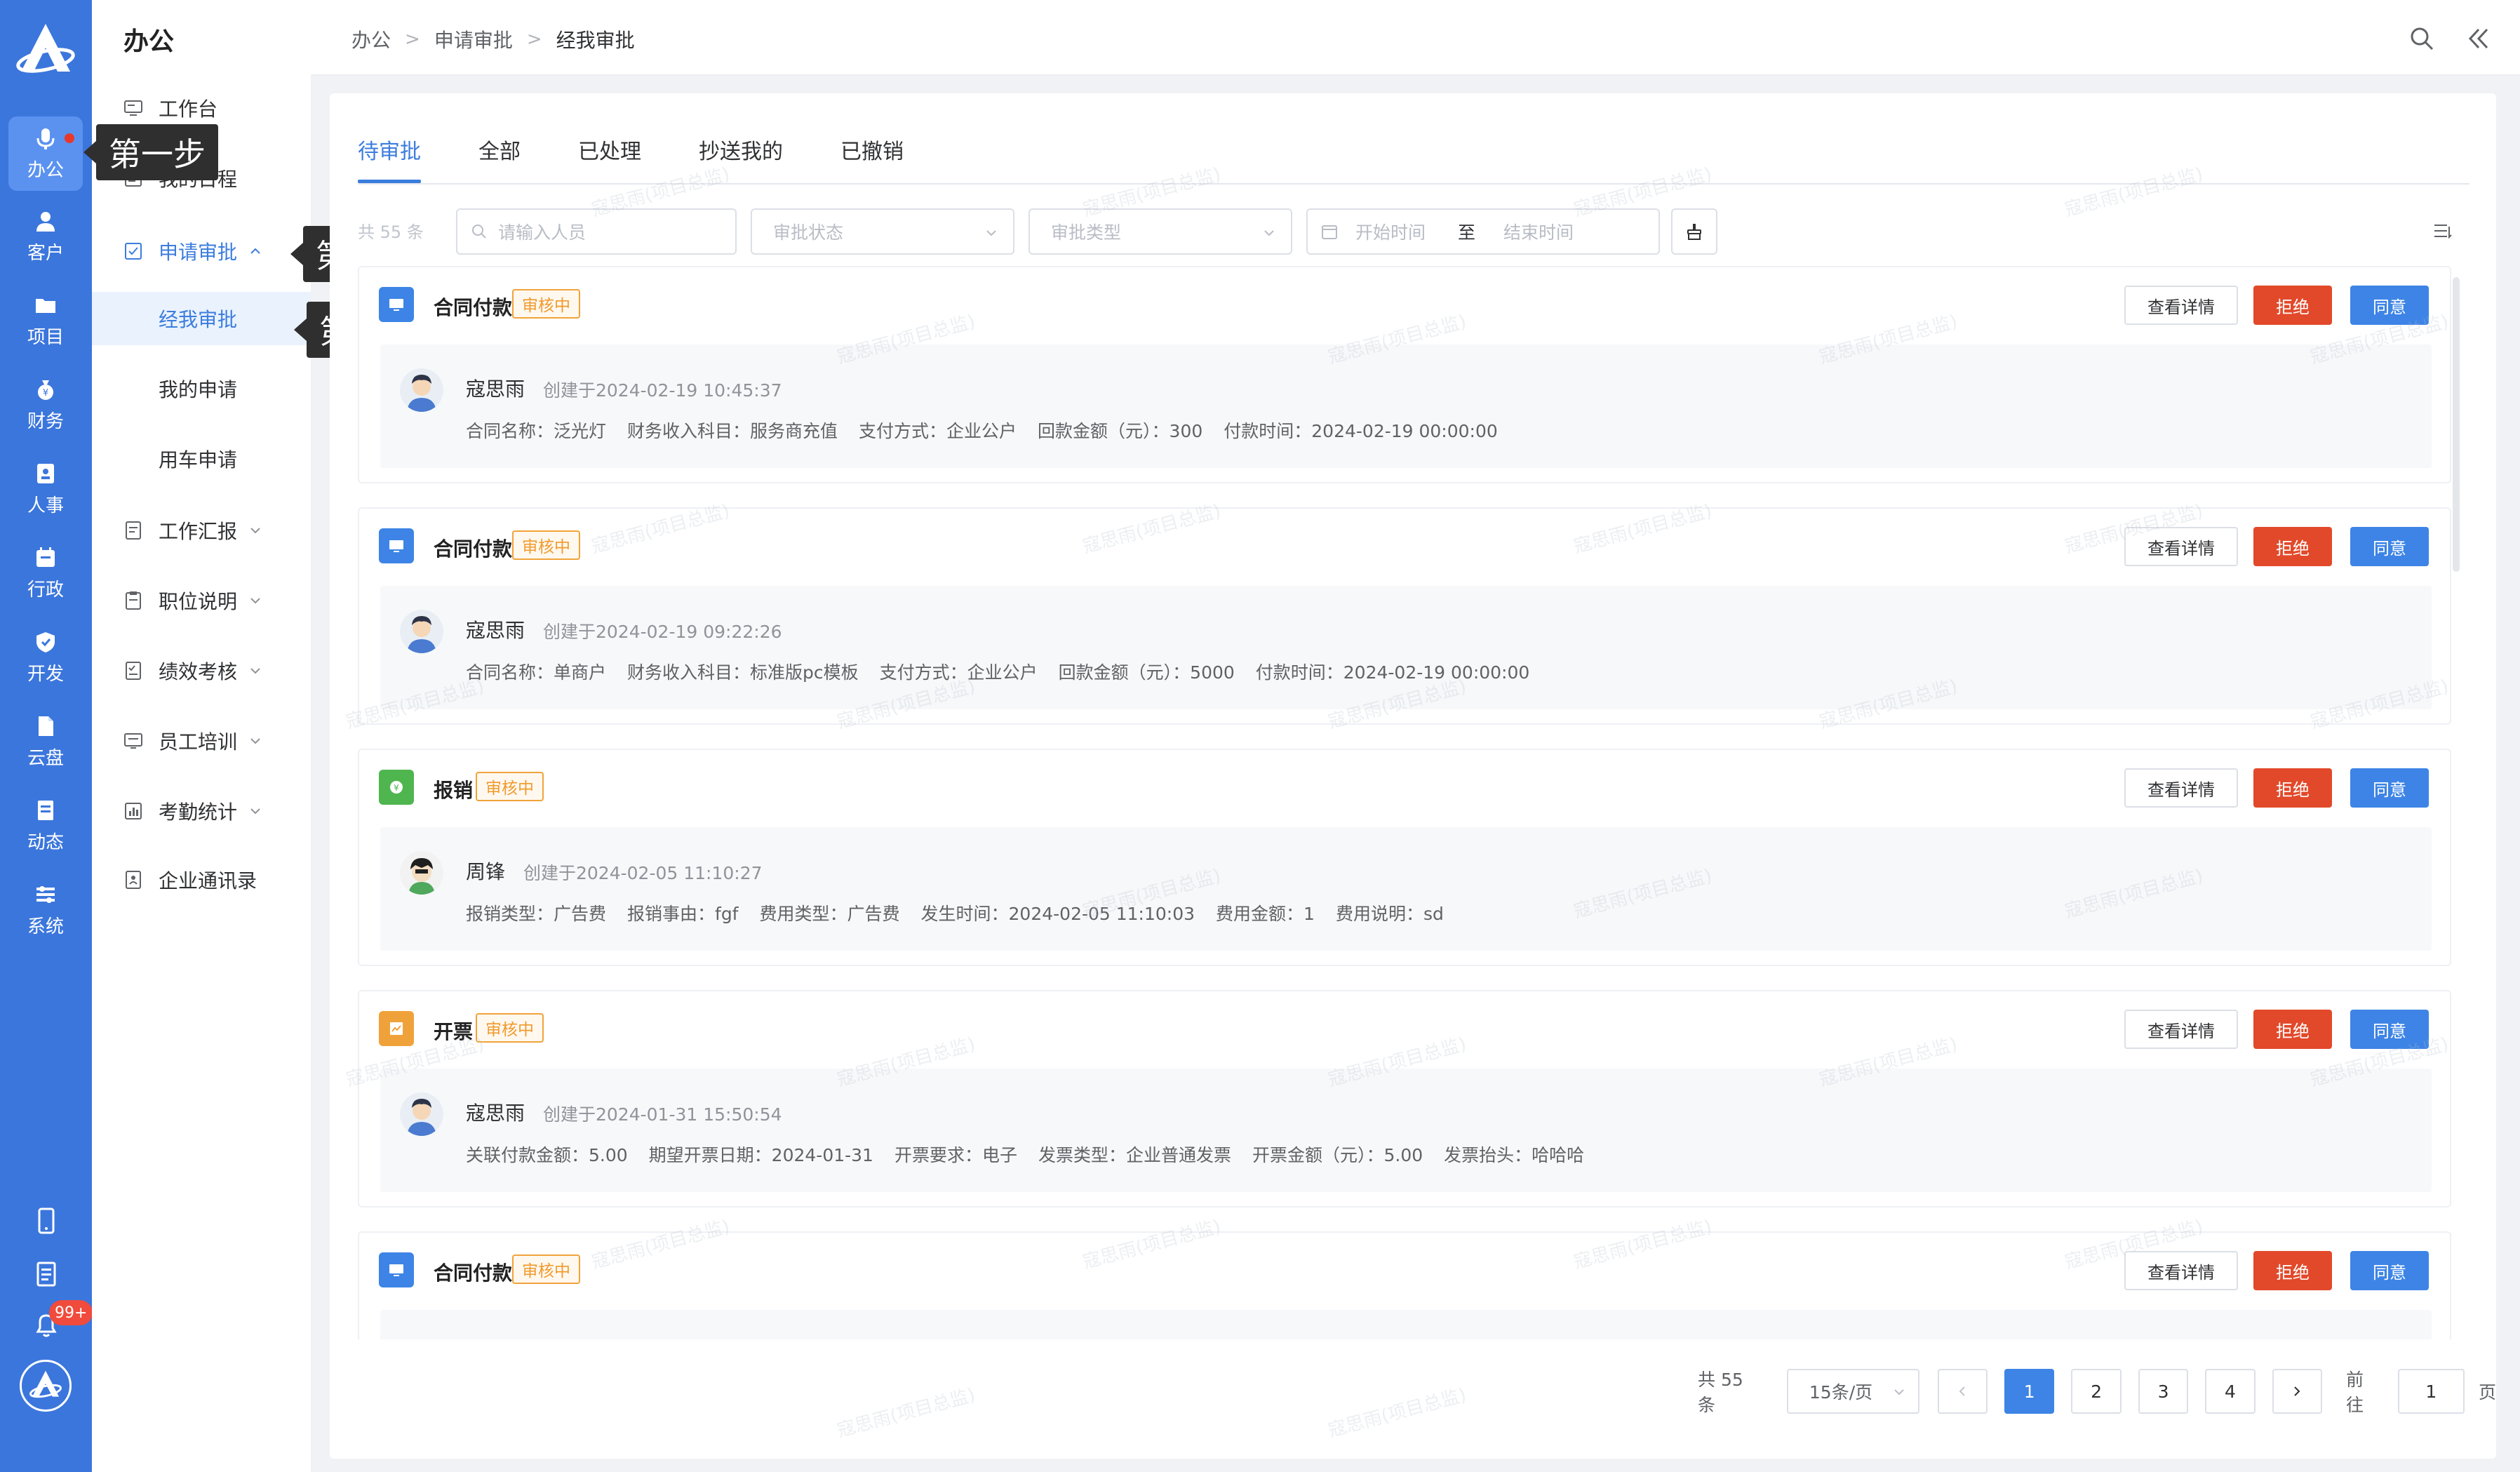 Image resolution: width=2520 pixels, height=1472 pixels. What do you see at coordinates (1483, 231) in the screenshot?
I see `date-range-picker: 开始时间 至 结束时间` at bounding box center [1483, 231].